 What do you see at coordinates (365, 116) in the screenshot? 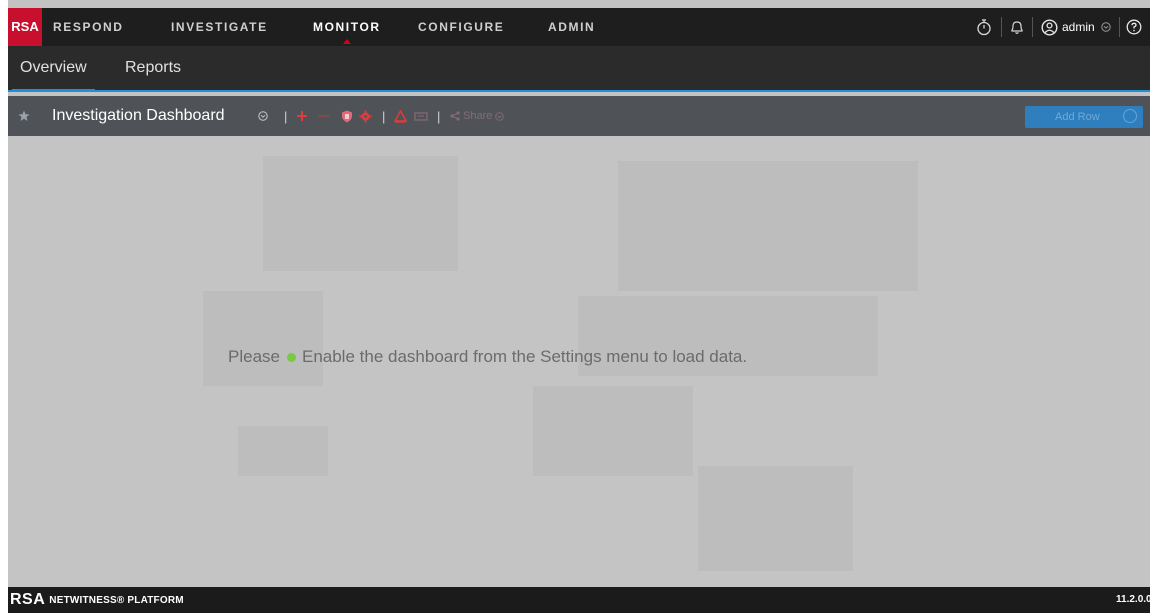
I see `settings-icon` at bounding box center [365, 116].